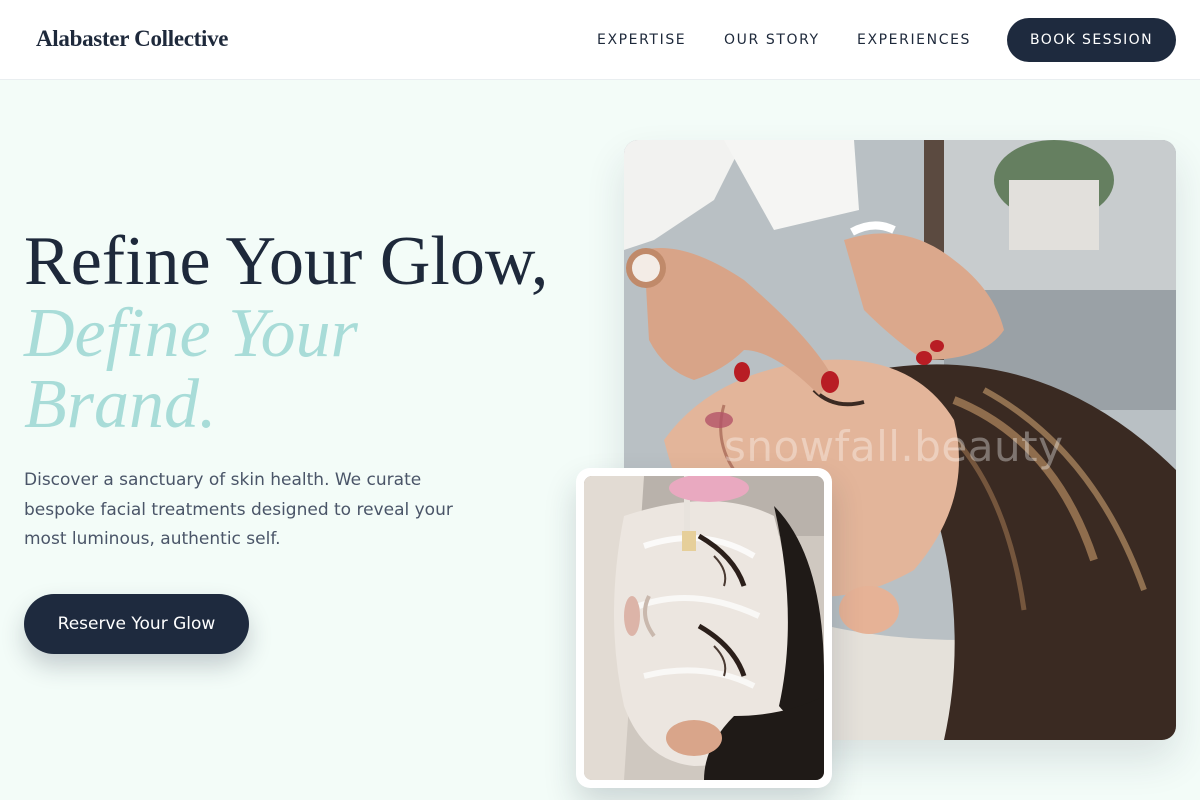  I want to click on brand-logo: Alabaster Collective, so click(132, 39).